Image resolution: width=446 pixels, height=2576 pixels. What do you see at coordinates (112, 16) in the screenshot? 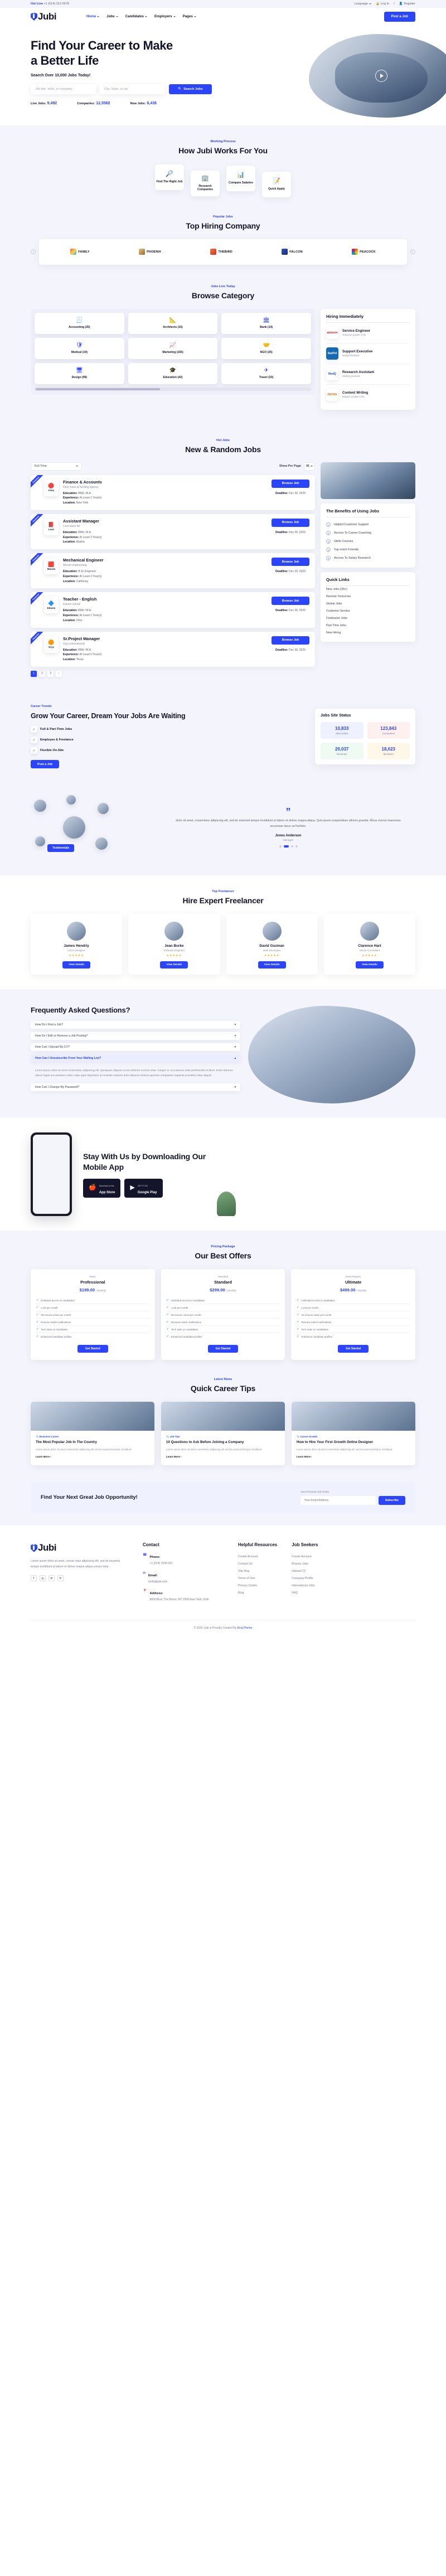
I see `nav-item-jobs: Jobs` at bounding box center [112, 16].